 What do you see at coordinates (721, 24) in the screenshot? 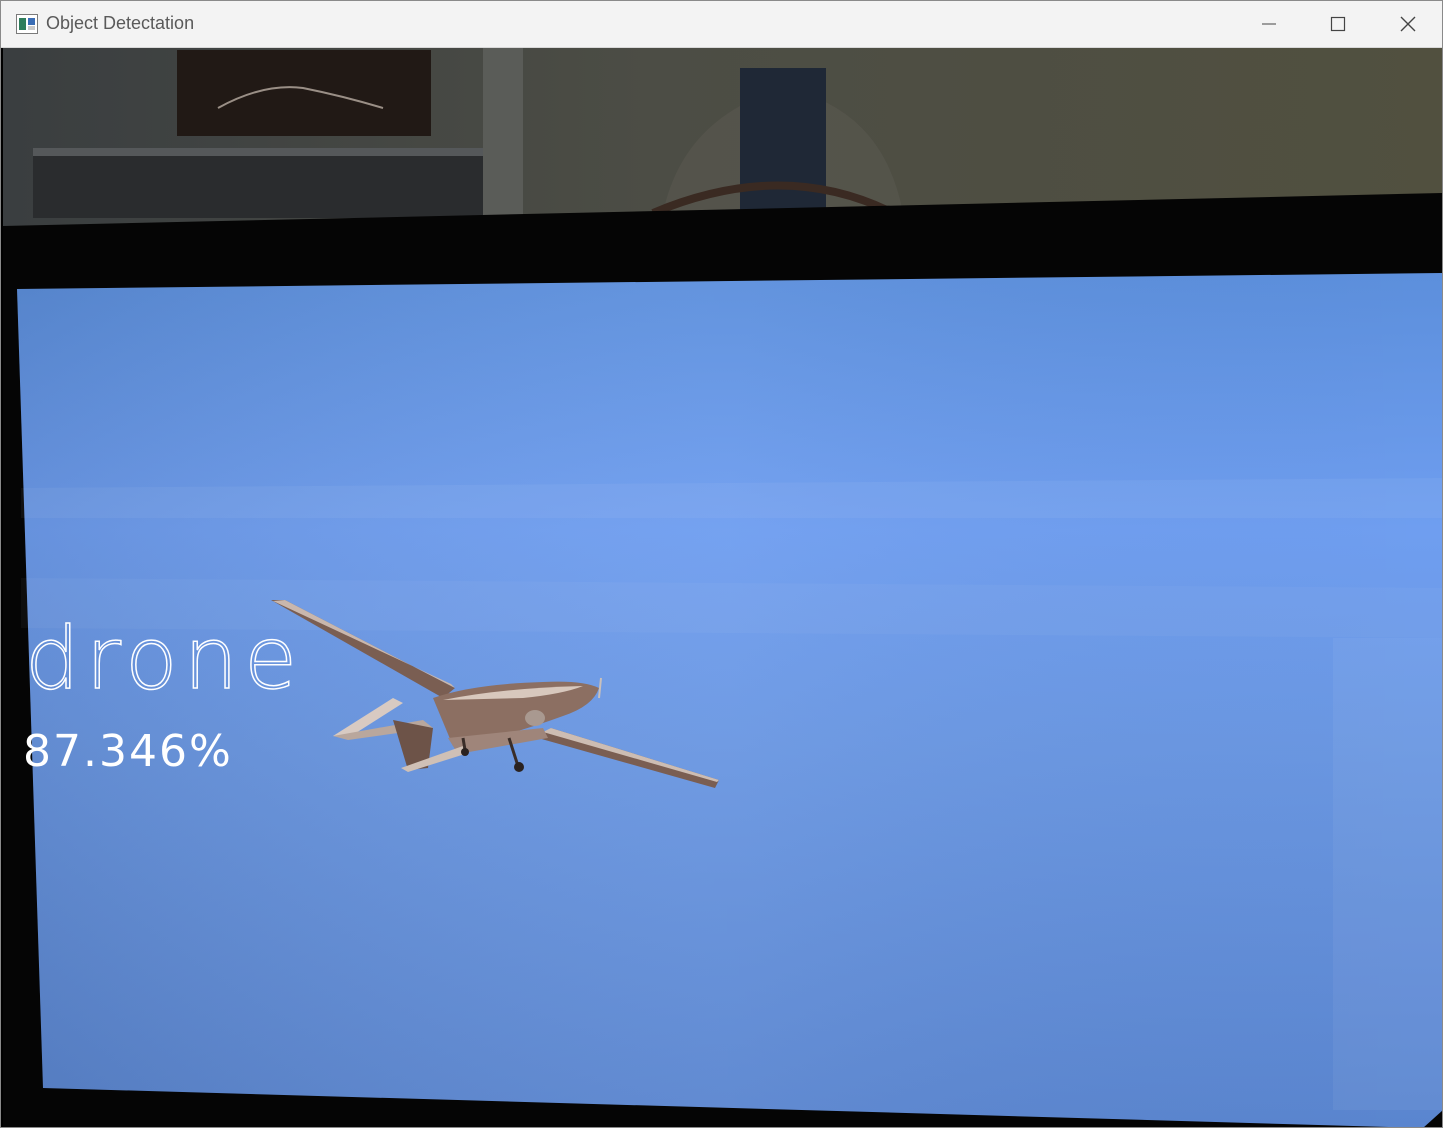
I see `title-bar: Object Detectation` at bounding box center [721, 24].